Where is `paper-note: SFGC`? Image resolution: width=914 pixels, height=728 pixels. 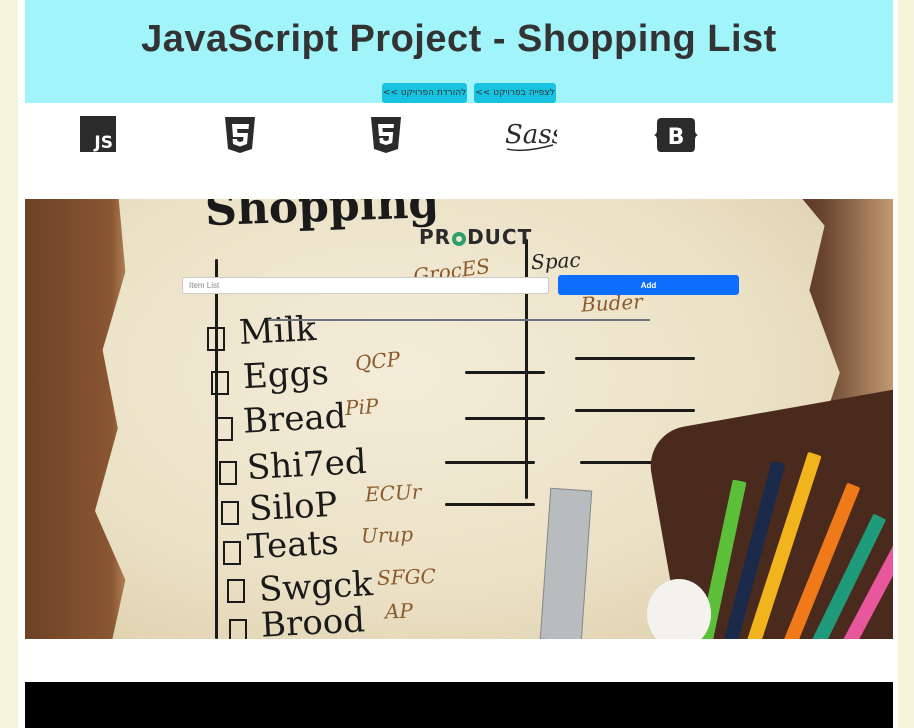 paper-note: SFGC is located at coordinates (406, 577).